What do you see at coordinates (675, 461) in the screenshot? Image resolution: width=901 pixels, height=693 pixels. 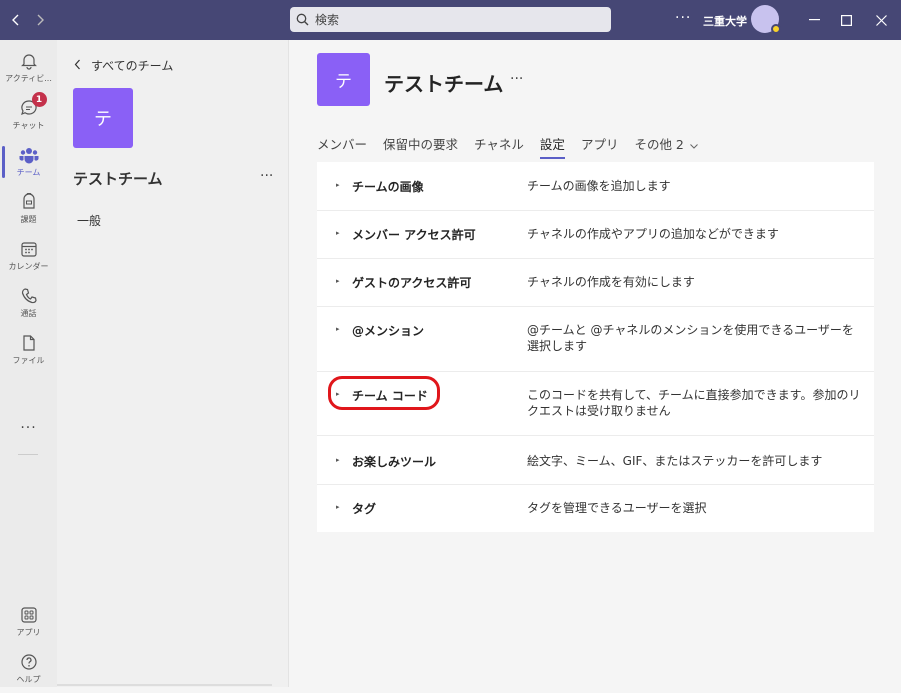 I see `setting-description: 絵文字、ミーム、GIF、またはステッカーを許可します` at bounding box center [675, 461].